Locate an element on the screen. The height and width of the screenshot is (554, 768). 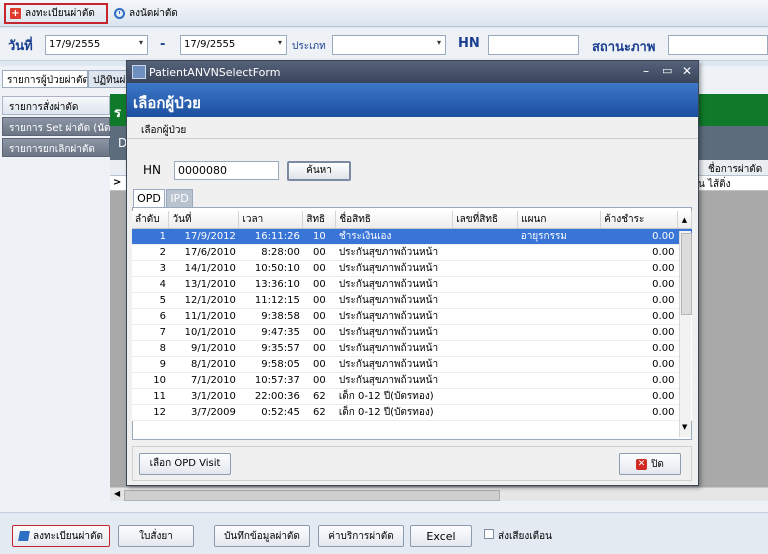
tab-opd: OPD is located at coordinates (149, 198).